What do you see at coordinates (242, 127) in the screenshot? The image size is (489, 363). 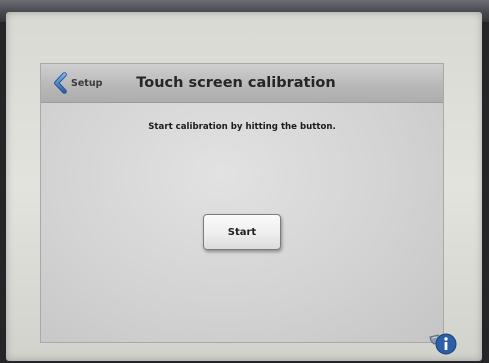 I see `instruction-text: Start calibration by hitting the button.` at bounding box center [242, 127].